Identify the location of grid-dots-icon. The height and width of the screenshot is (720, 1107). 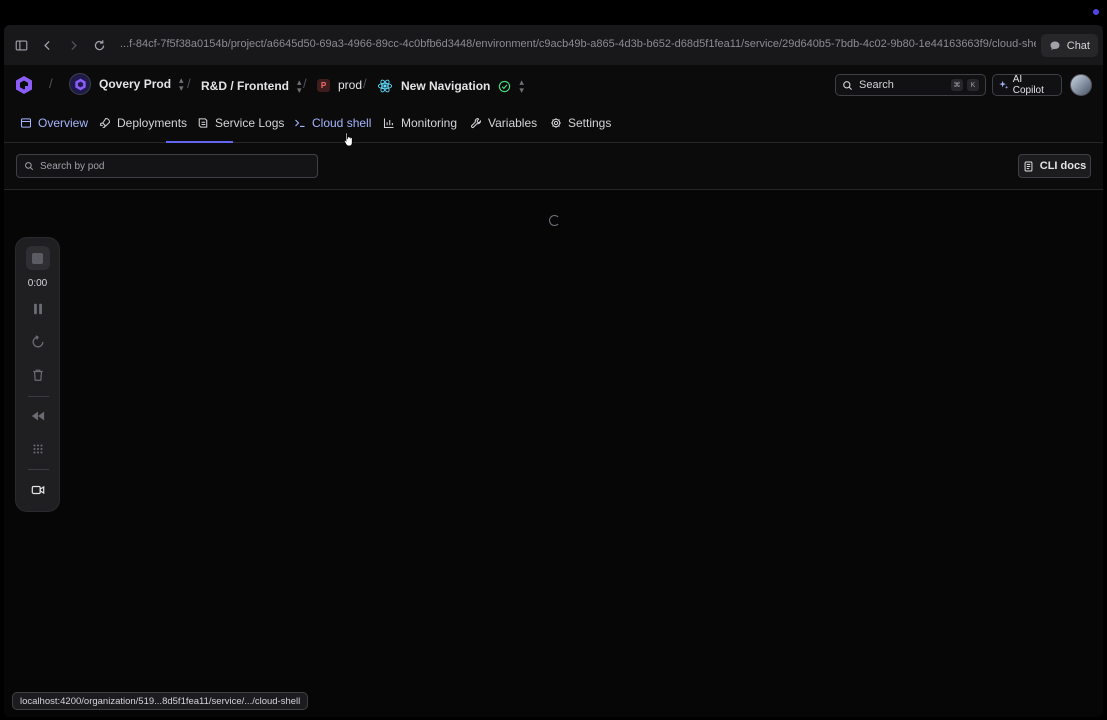
(37, 449).